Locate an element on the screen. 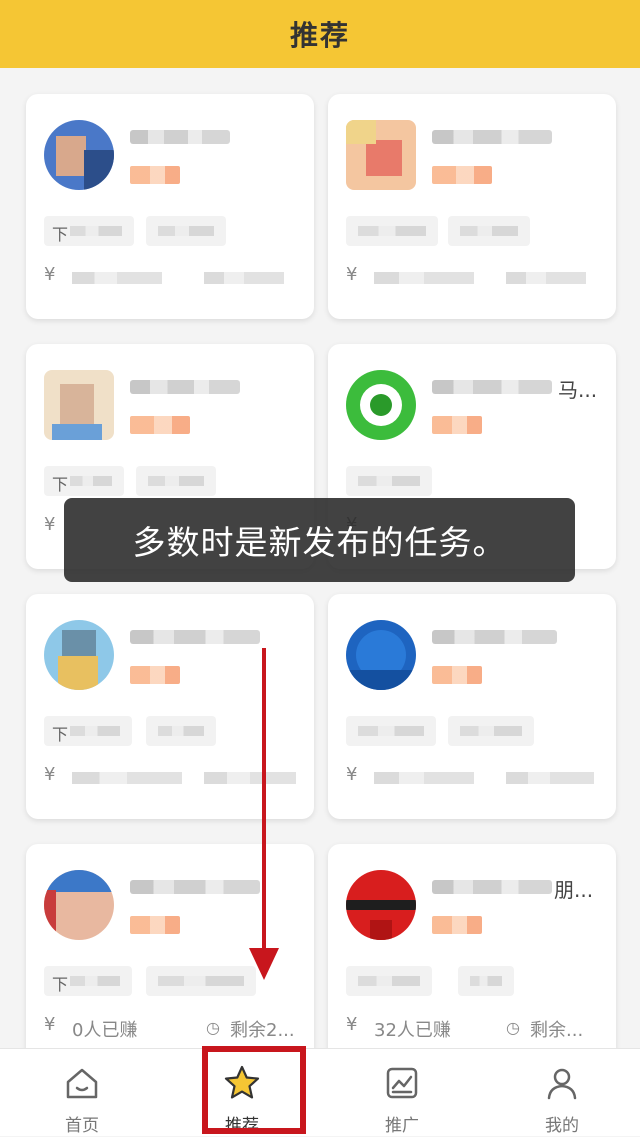 This screenshot has width=640, height=1137. tab-label: 推广 is located at coordinates (402, 1126).